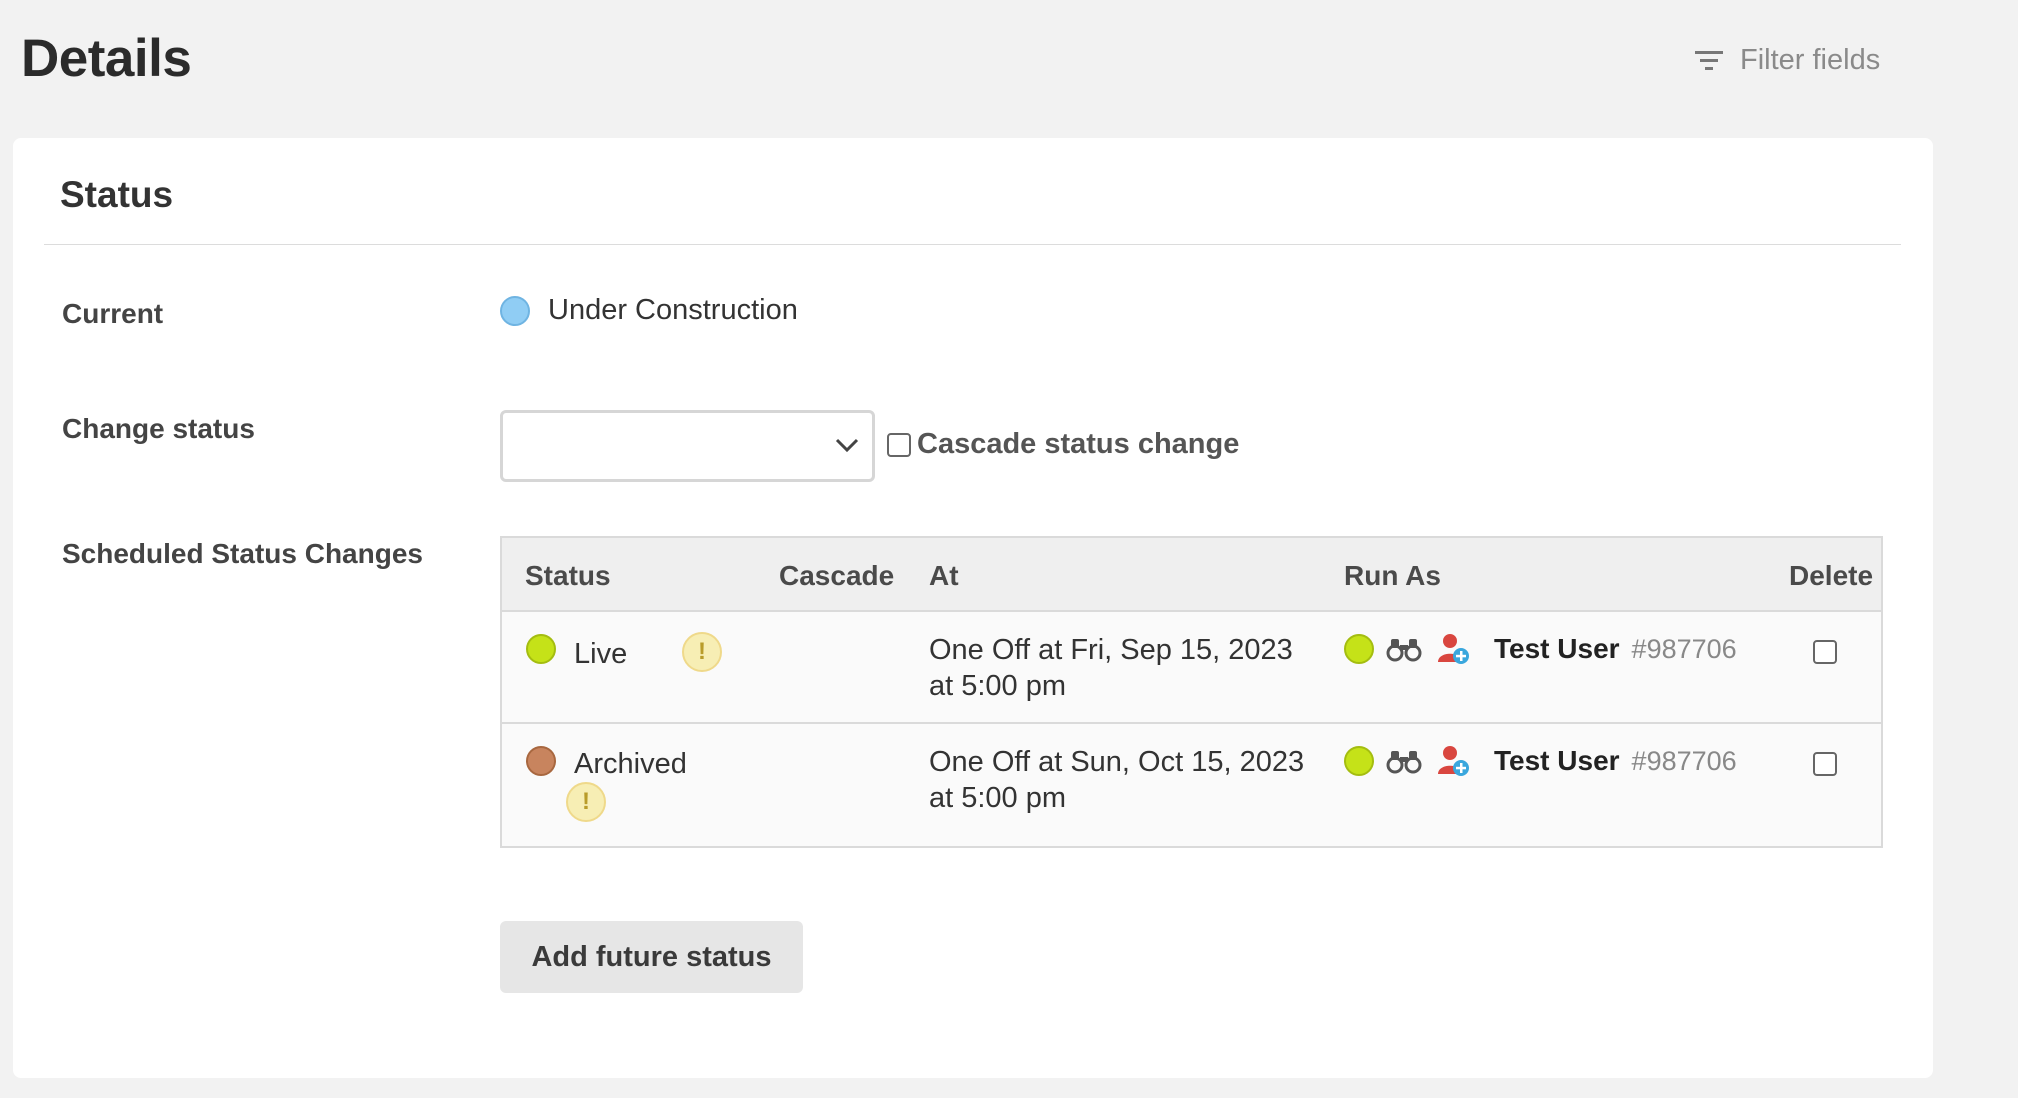 The height and width of the screenshot is (1098, 2018). I want to click on cascade-status-option: Cascade status change, so click(1063, 444).